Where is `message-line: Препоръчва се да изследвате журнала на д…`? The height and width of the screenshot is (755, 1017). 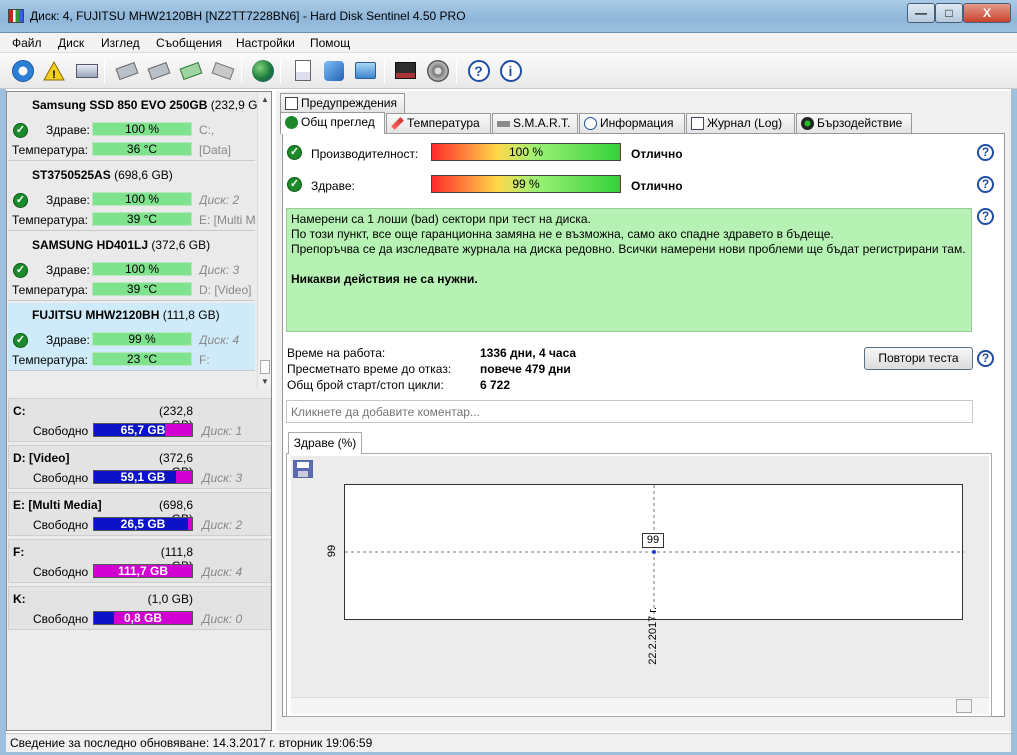
message-line: Препоръчва се да изследвате журнала на д… is located at coordinates (628, 249).